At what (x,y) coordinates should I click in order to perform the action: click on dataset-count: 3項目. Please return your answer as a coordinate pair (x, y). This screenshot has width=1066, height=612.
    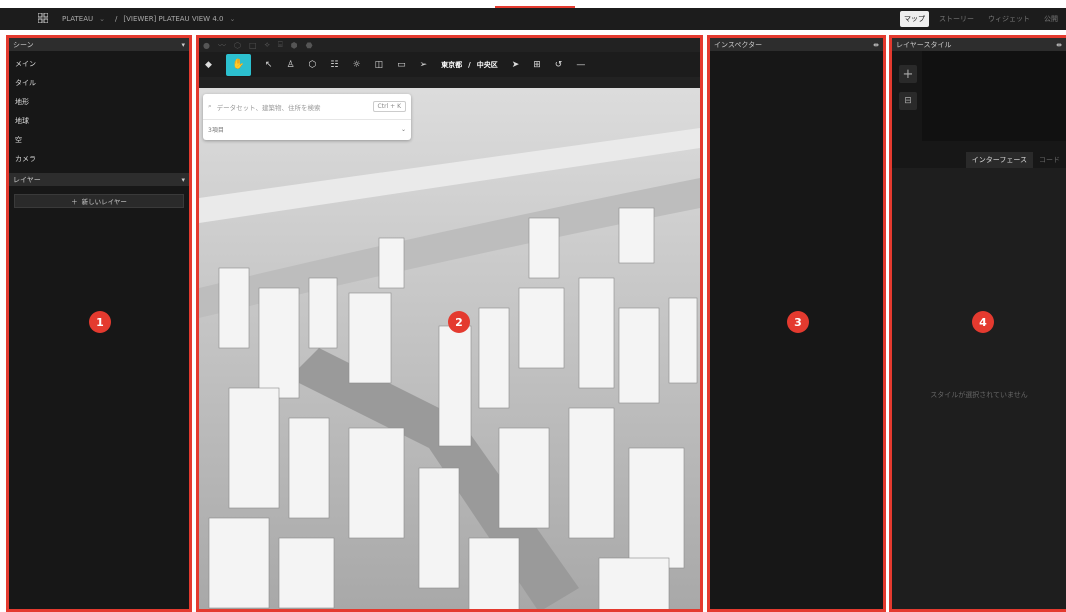
    Looking at the image, I should click on (216, 130).